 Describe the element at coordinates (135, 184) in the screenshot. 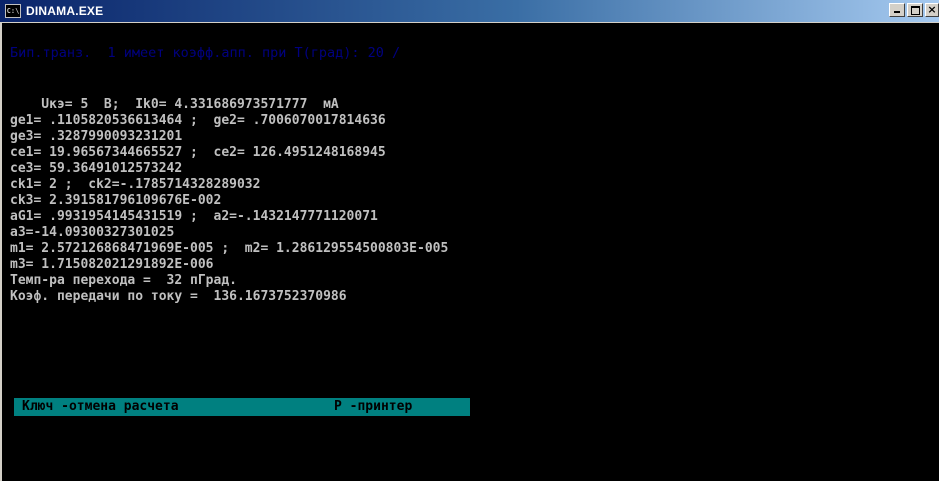

I see `console-line: ck1= 2 ; ck2=-.1785714328289032` at that location.